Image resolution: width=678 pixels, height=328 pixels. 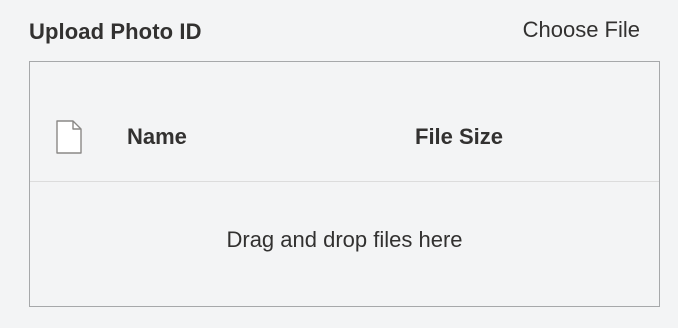 What do you see at coordinates (157, 137) in the screenshot?
I see `column-header-name: Name` at bounding box center [157, 137].